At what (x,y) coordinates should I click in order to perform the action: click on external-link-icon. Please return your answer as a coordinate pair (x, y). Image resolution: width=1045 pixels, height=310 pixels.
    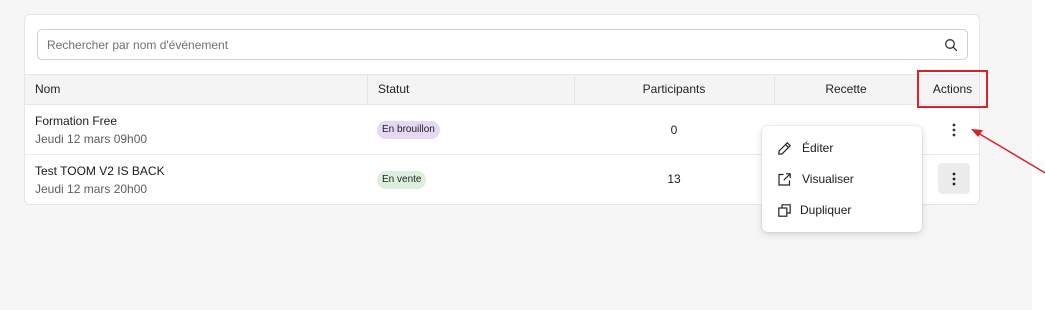
    Looking at the image, I should click on (784, 179).